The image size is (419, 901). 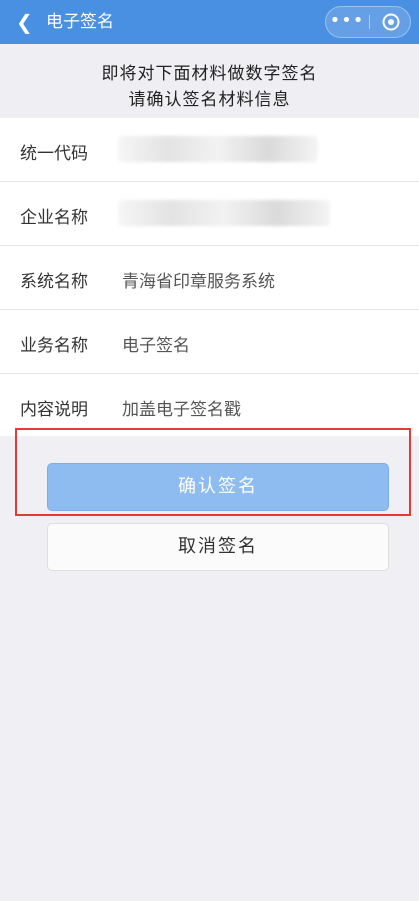 What do you see at coordinates (54, 154) in the screenshot?
I see `field-label: 统一代码` at bounding box center [54, 154].